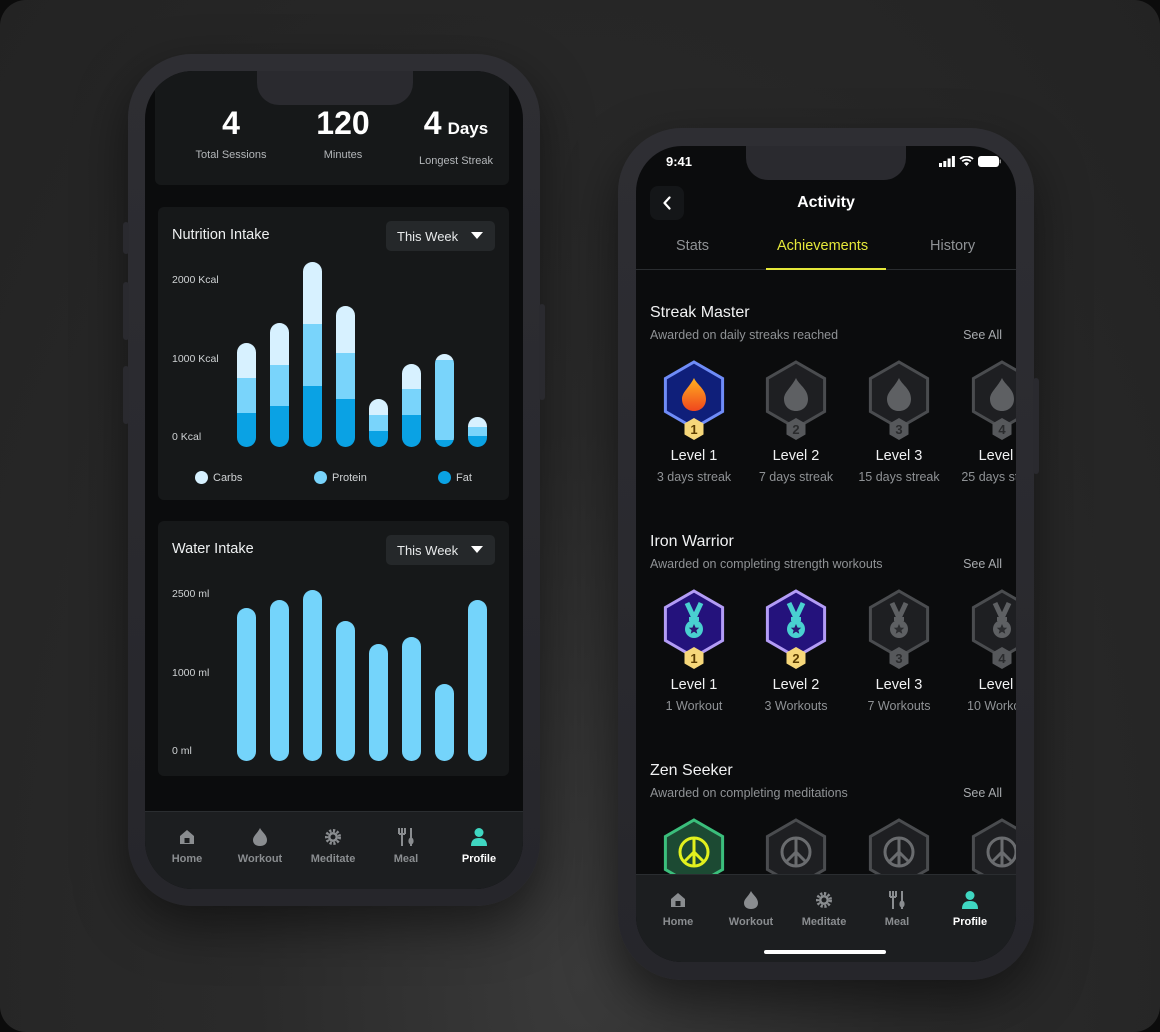  What do you see at coordinates (826, 202) in the screenshot?
I see `page-title: Activity` at bounding box center [826, 202].